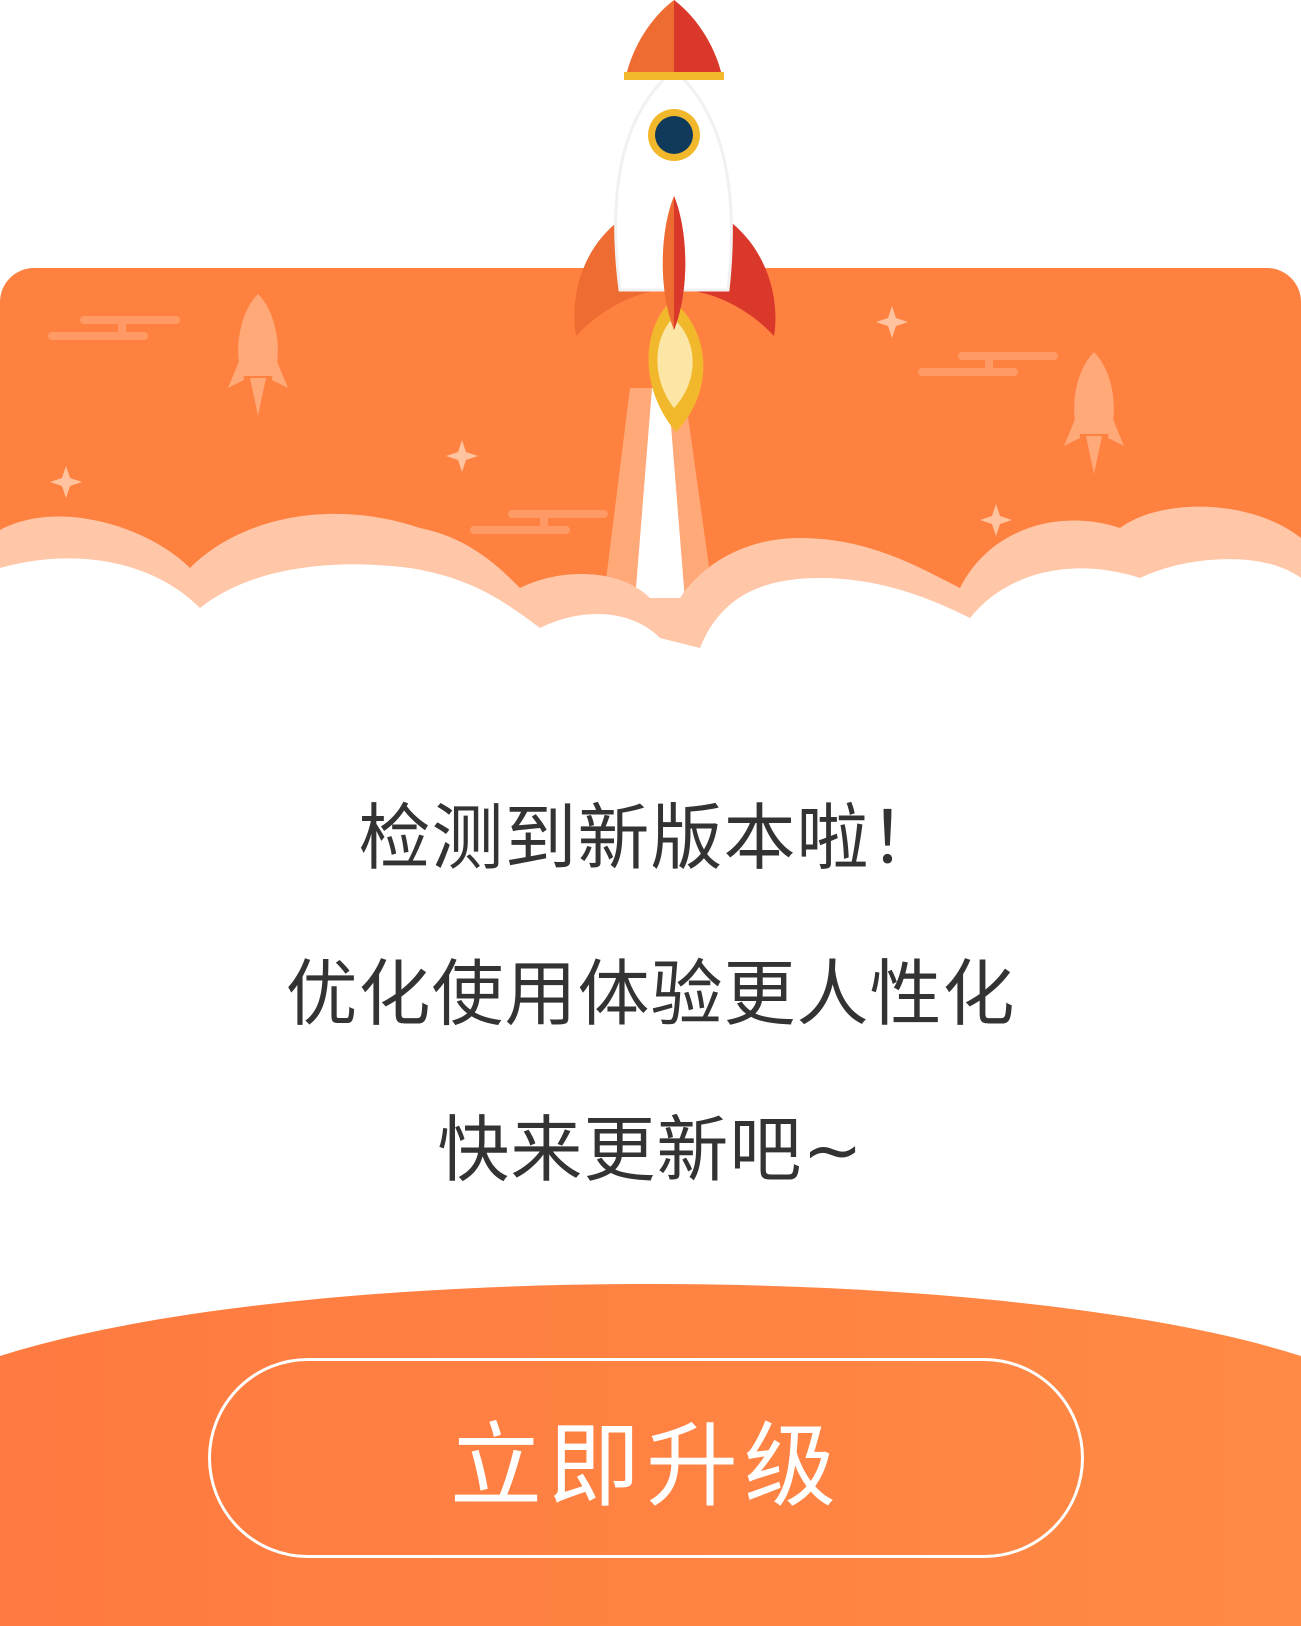 This screenshot has width=1301, height=1626. Describe the element at coordinates (650, 838) in the screenshot. I see `headline: 检测到新版本啦！` at that location.